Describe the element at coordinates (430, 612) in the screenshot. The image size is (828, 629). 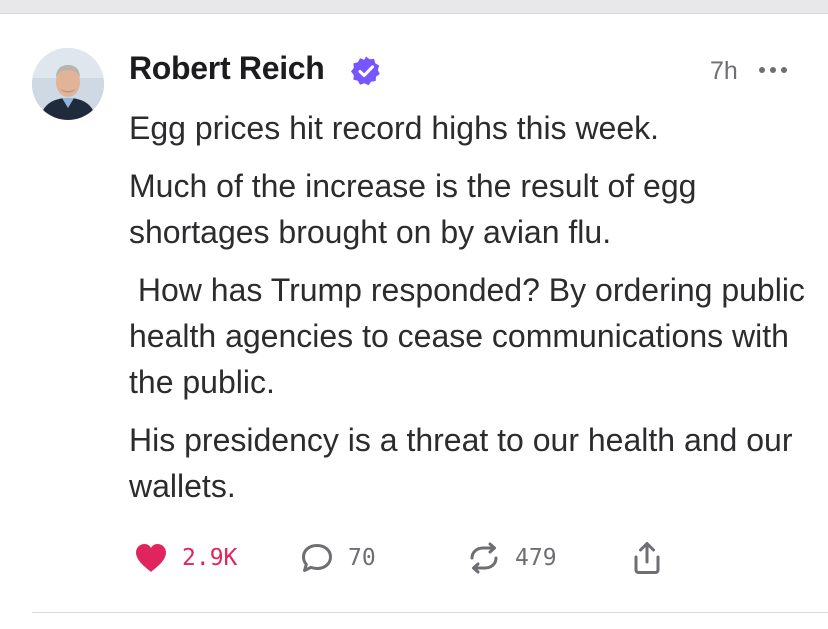
I see `post-divider` at that location.